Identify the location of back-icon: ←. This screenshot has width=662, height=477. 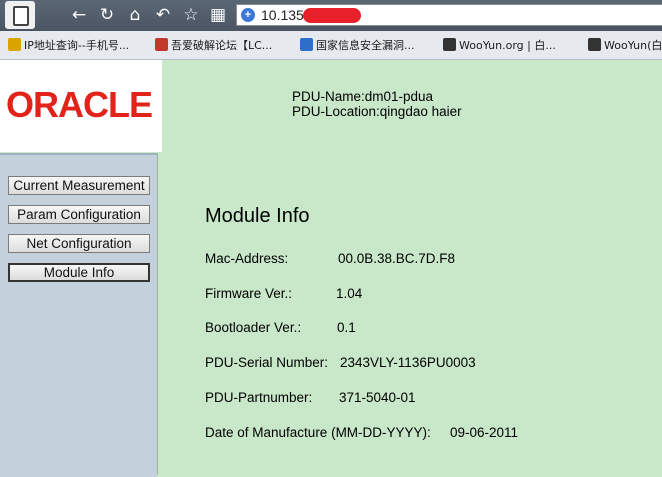
(79, 15).